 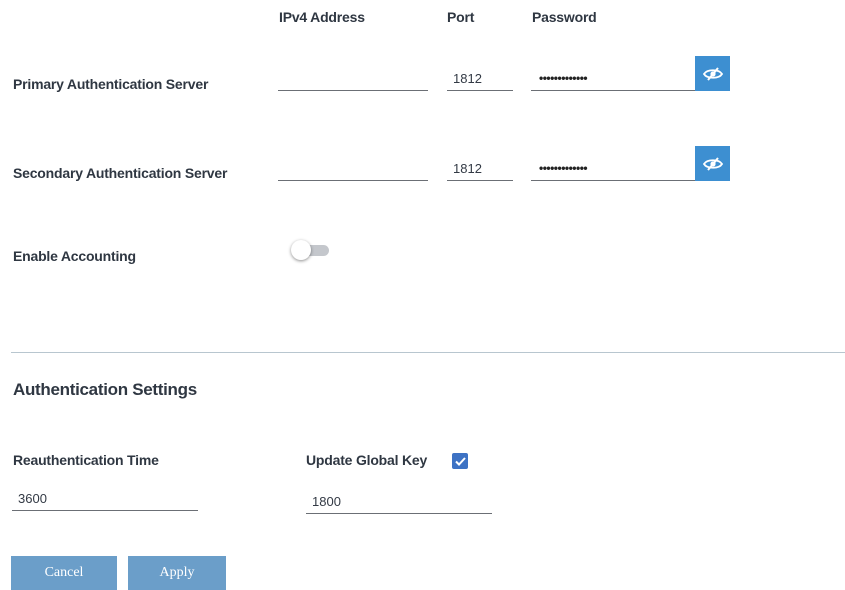 What do you see at coordinates (613, 169) in the screenshot?
I see `secondary-password-field: •••••••••••••` at bounding box center [613, 169].